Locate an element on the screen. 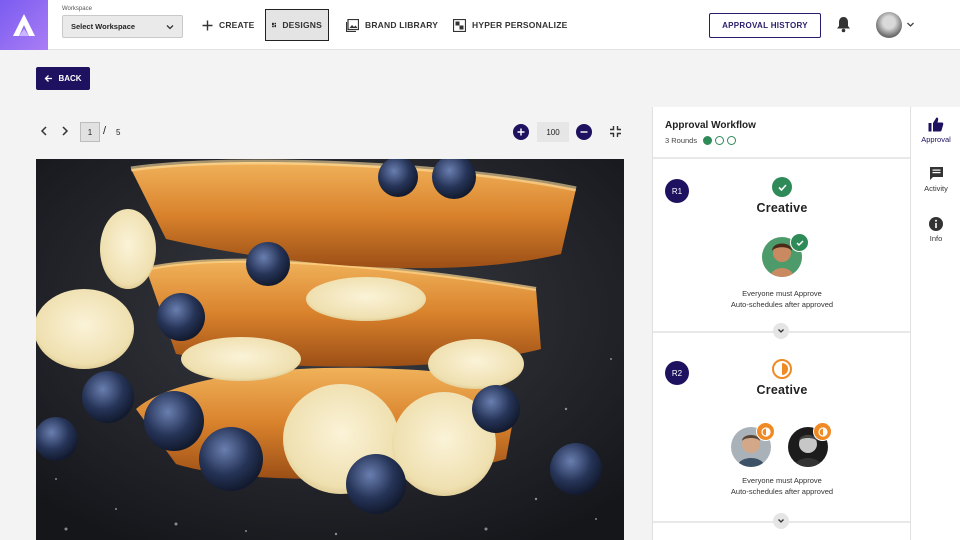 This screenshot has height=540, width=960. nav-create: CREATE is located at coordinates (228, 25).